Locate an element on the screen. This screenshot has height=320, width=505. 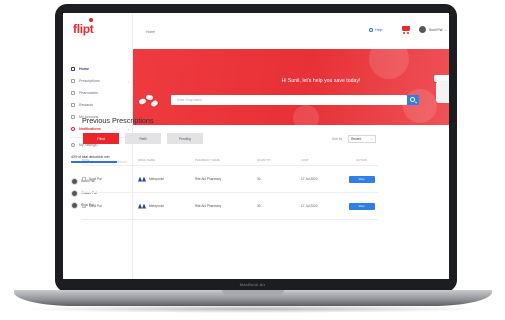
tab-filled: Filled is located at coordinates (101, 138).